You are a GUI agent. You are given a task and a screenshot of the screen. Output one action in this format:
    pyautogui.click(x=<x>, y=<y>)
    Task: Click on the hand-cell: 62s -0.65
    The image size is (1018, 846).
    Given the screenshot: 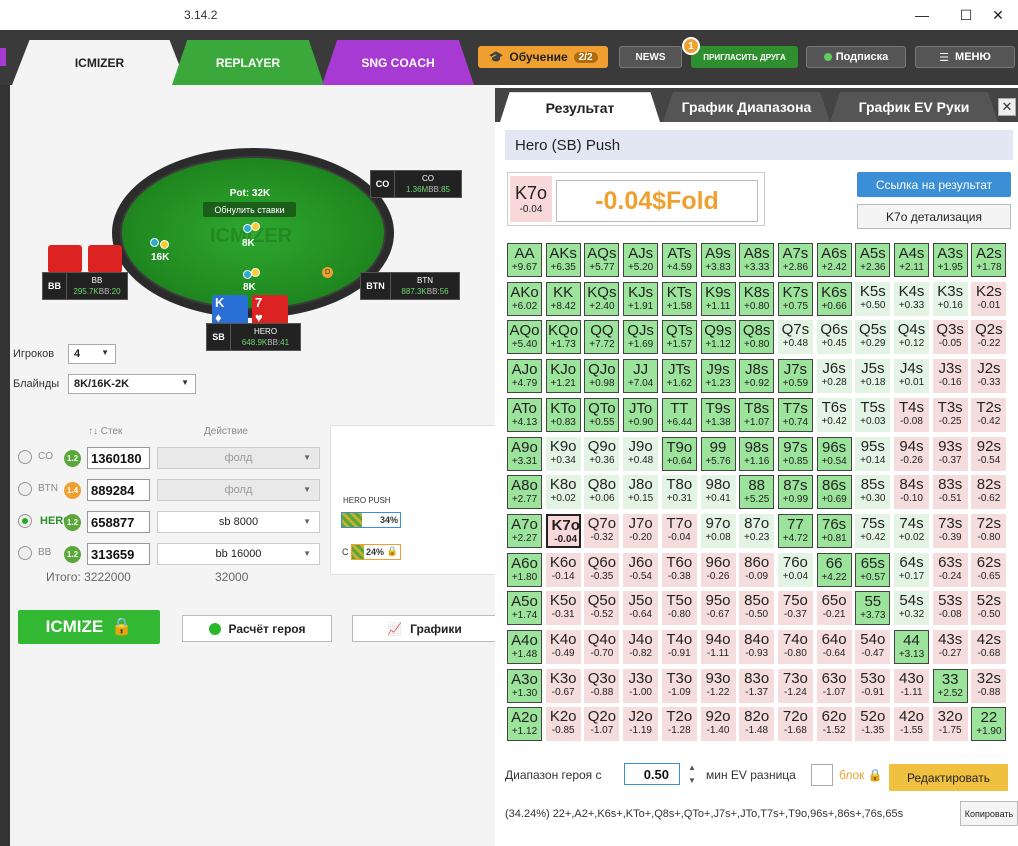 What is the action you would take?
    pyautogui.click(x=989, y=569)
    